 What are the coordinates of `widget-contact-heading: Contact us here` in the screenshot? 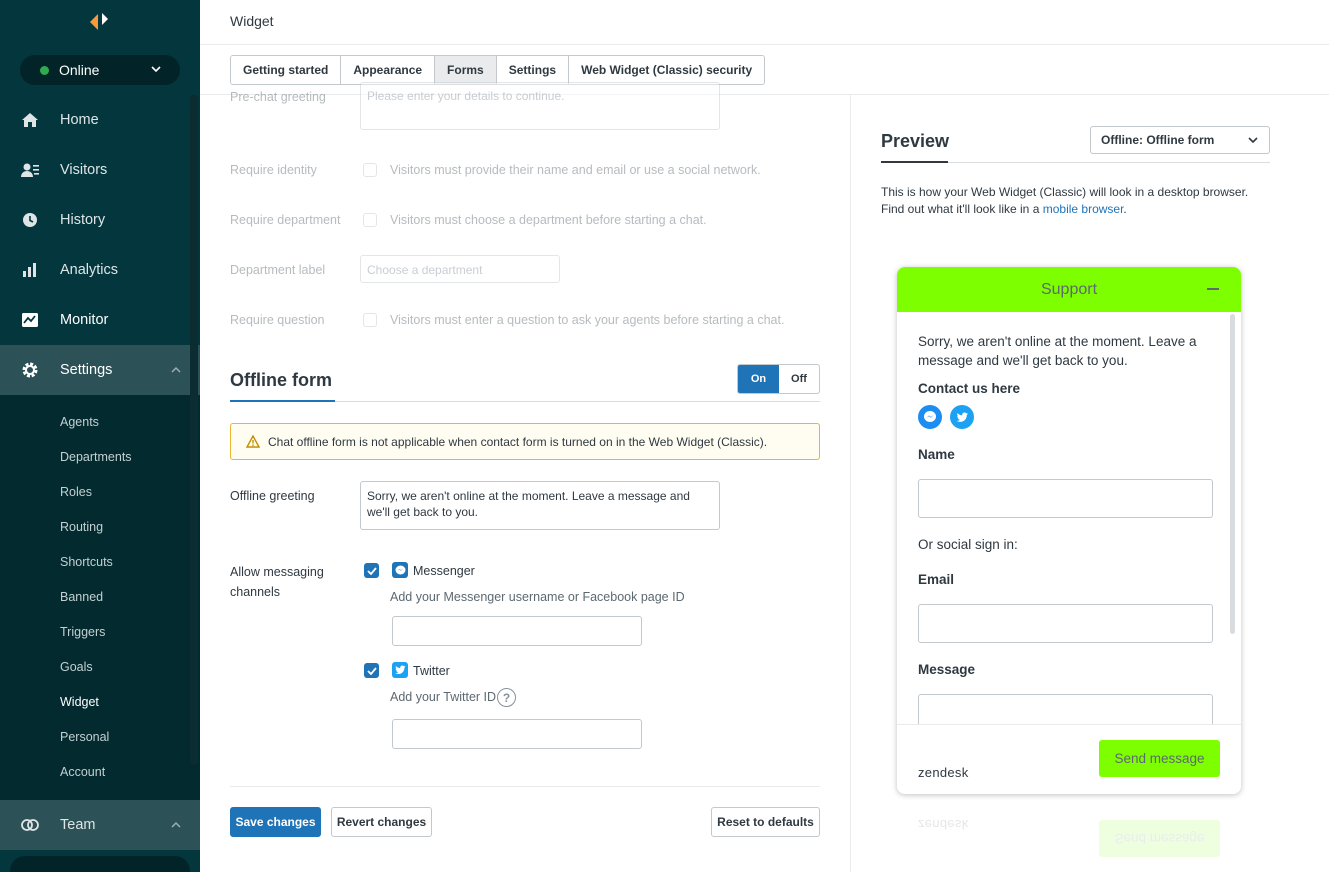 It's located at (969, 388).